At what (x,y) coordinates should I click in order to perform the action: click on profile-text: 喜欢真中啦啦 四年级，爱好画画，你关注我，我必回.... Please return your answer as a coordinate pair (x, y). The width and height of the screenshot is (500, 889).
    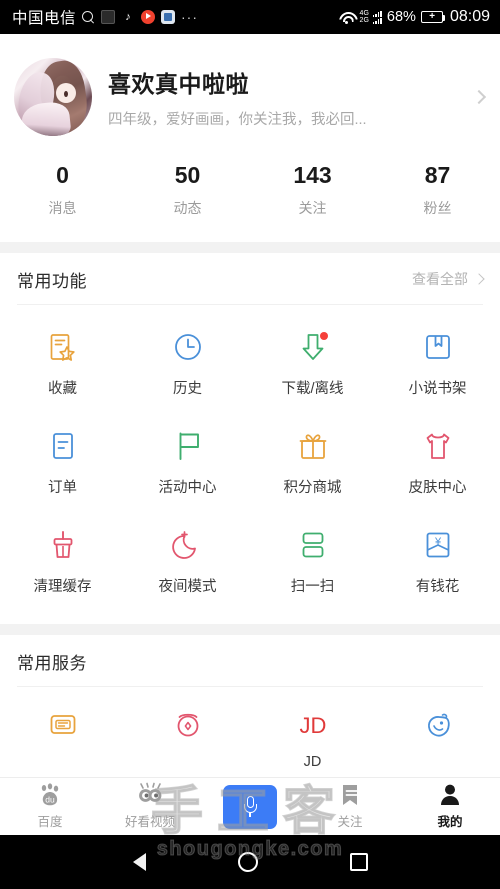
    Looking at the image, I should click on (285, 97).